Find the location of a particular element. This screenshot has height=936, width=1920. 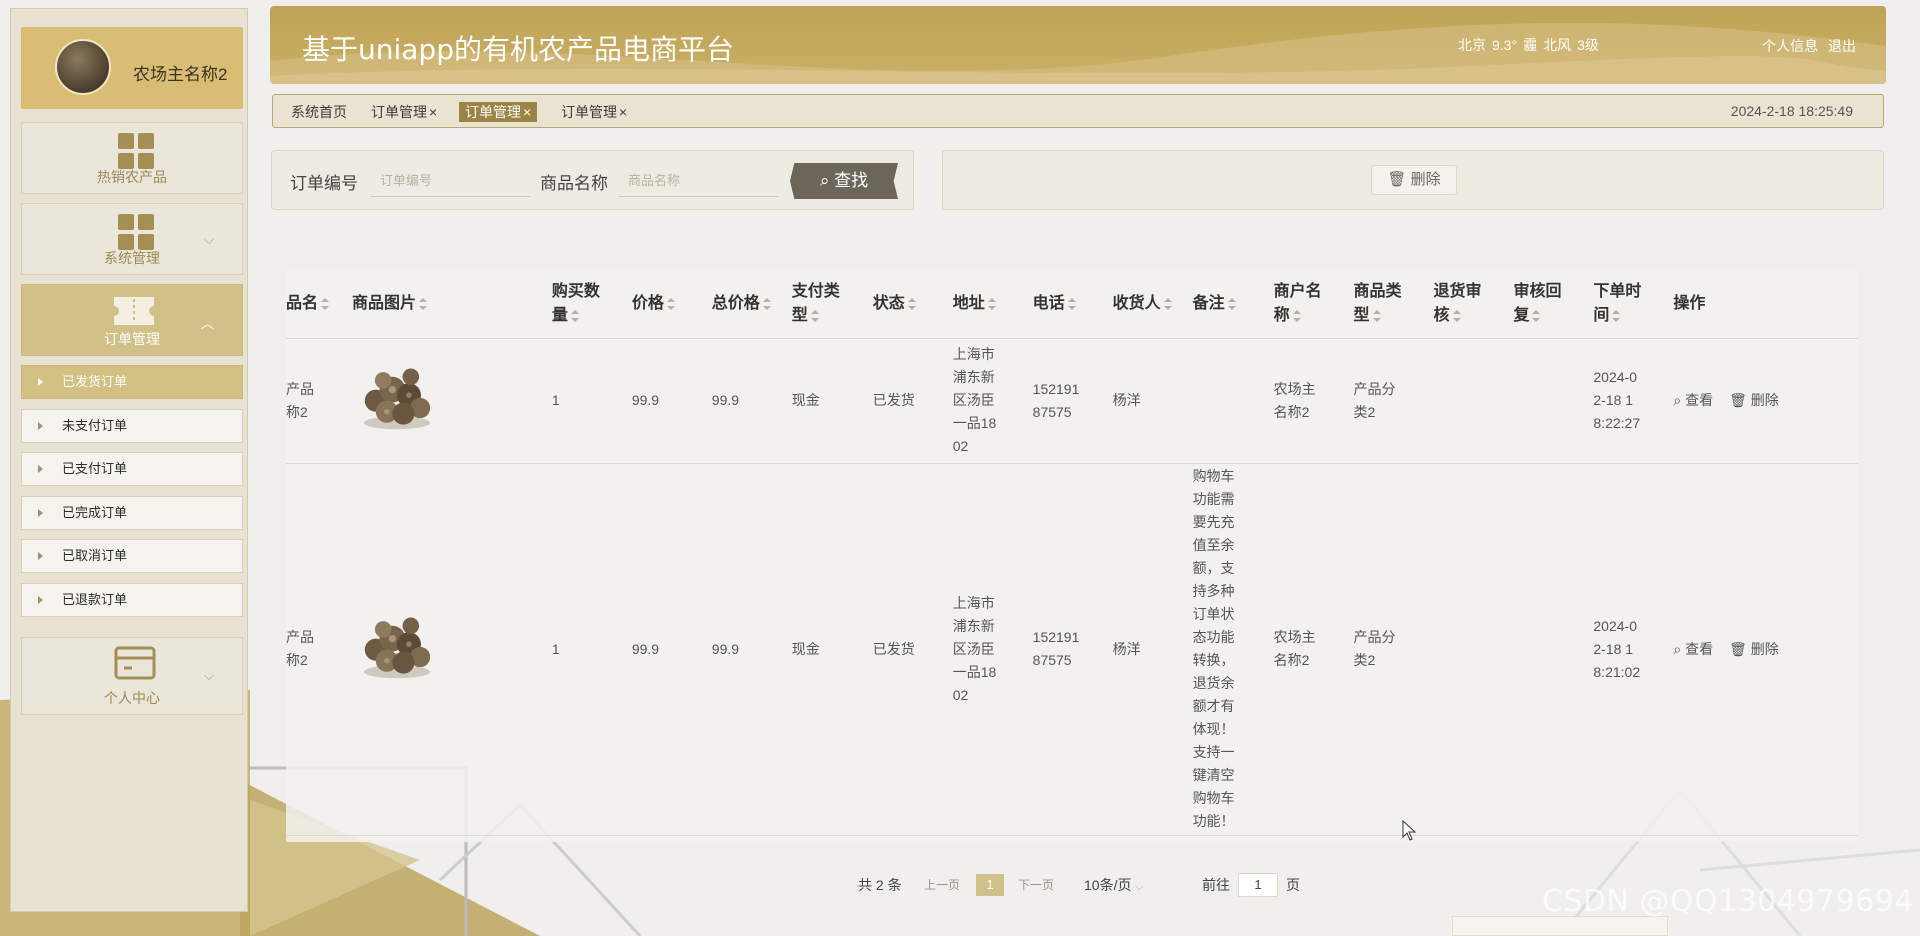

goto-page-input: 1 is located at coordinates (1258, 885).